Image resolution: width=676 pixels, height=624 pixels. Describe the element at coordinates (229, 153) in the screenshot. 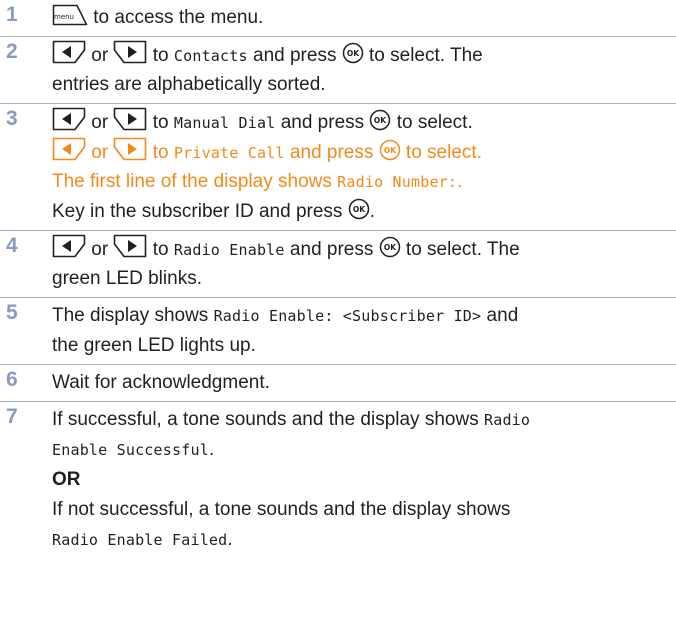

I see `display-text: Private Call` at that location.